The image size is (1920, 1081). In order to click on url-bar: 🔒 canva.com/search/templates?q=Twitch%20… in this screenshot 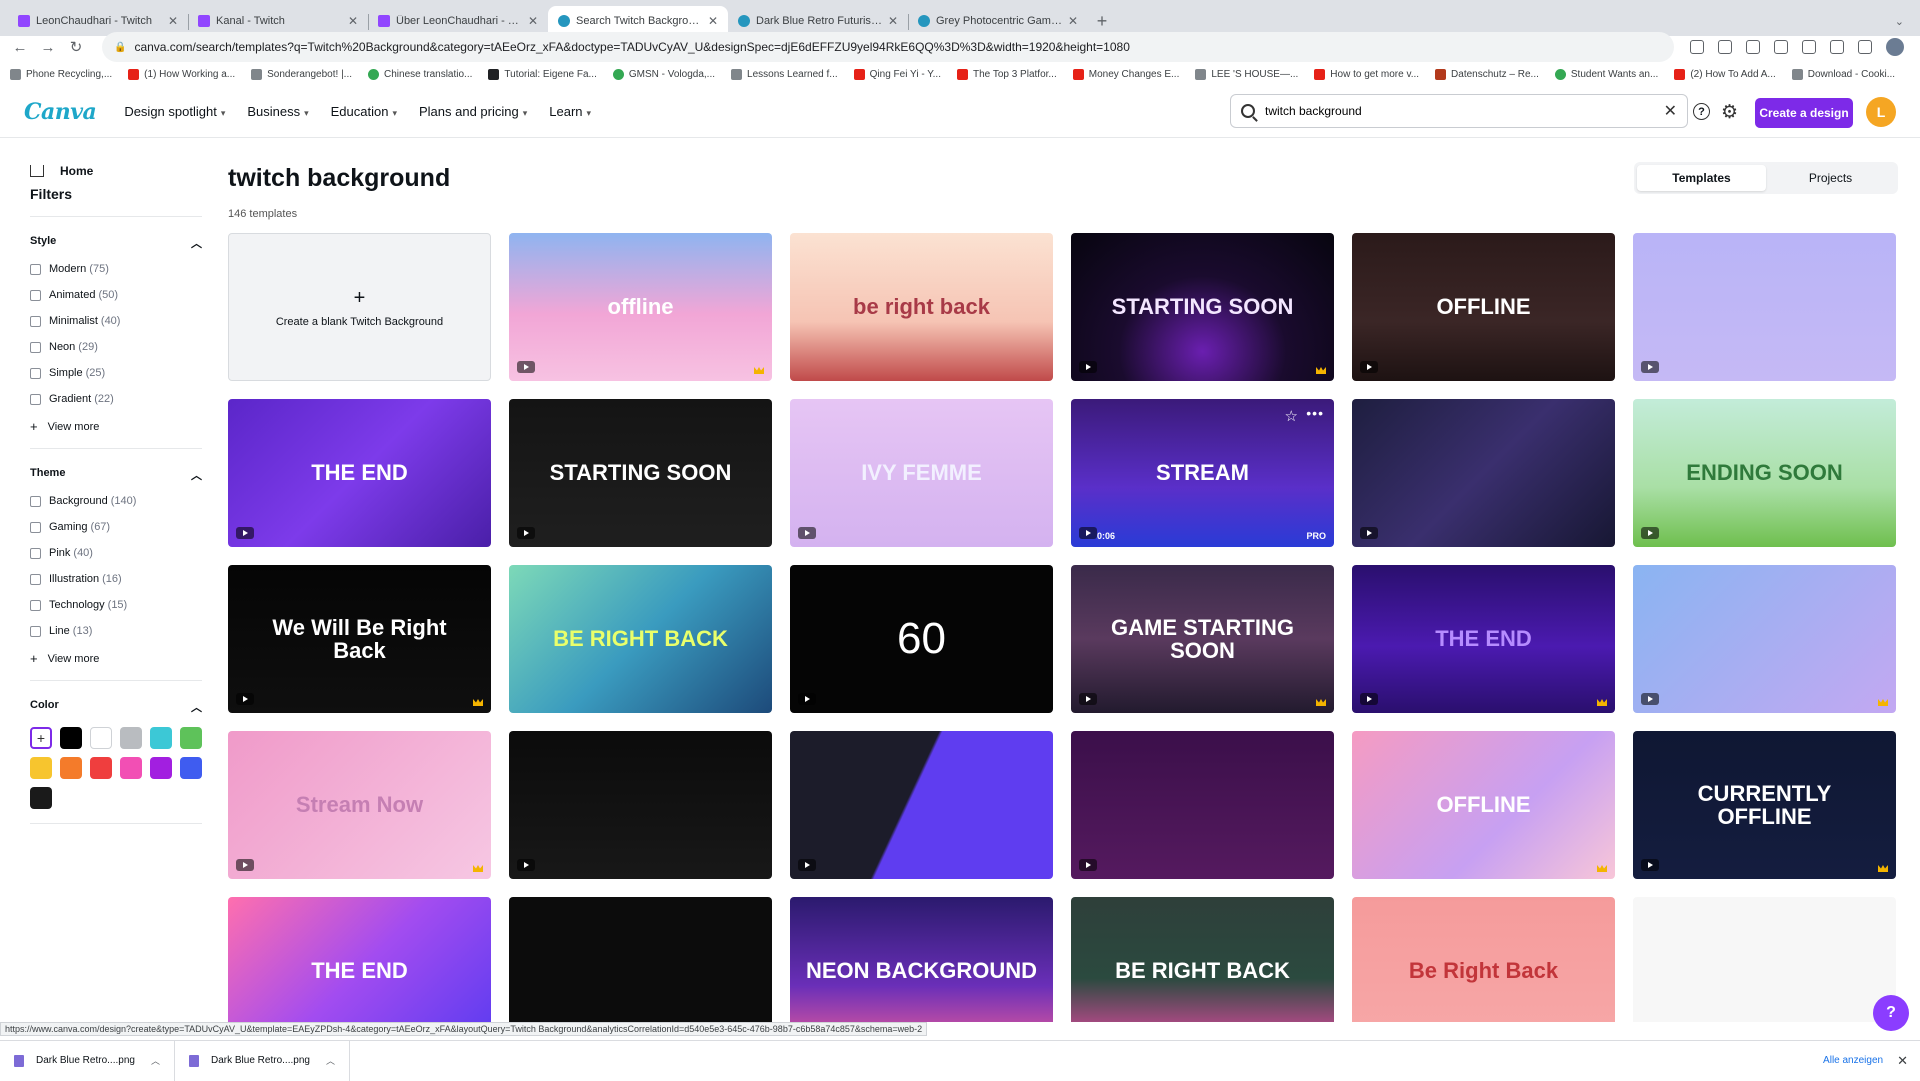, I will do `click(888, 47)`.